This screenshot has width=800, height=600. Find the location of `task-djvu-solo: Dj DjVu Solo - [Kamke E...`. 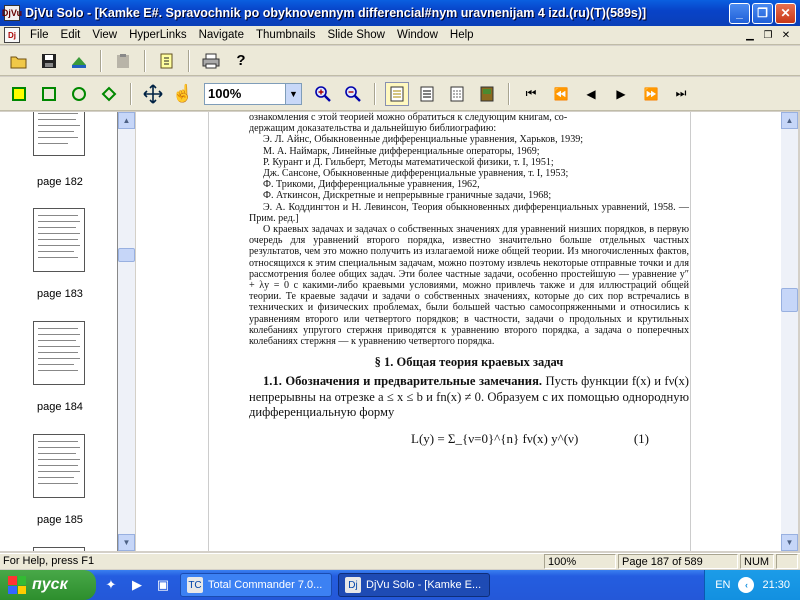

task-djvu-solo: Dj DjVu Solo - [Kamke E... is located at coordinates (414, 585).